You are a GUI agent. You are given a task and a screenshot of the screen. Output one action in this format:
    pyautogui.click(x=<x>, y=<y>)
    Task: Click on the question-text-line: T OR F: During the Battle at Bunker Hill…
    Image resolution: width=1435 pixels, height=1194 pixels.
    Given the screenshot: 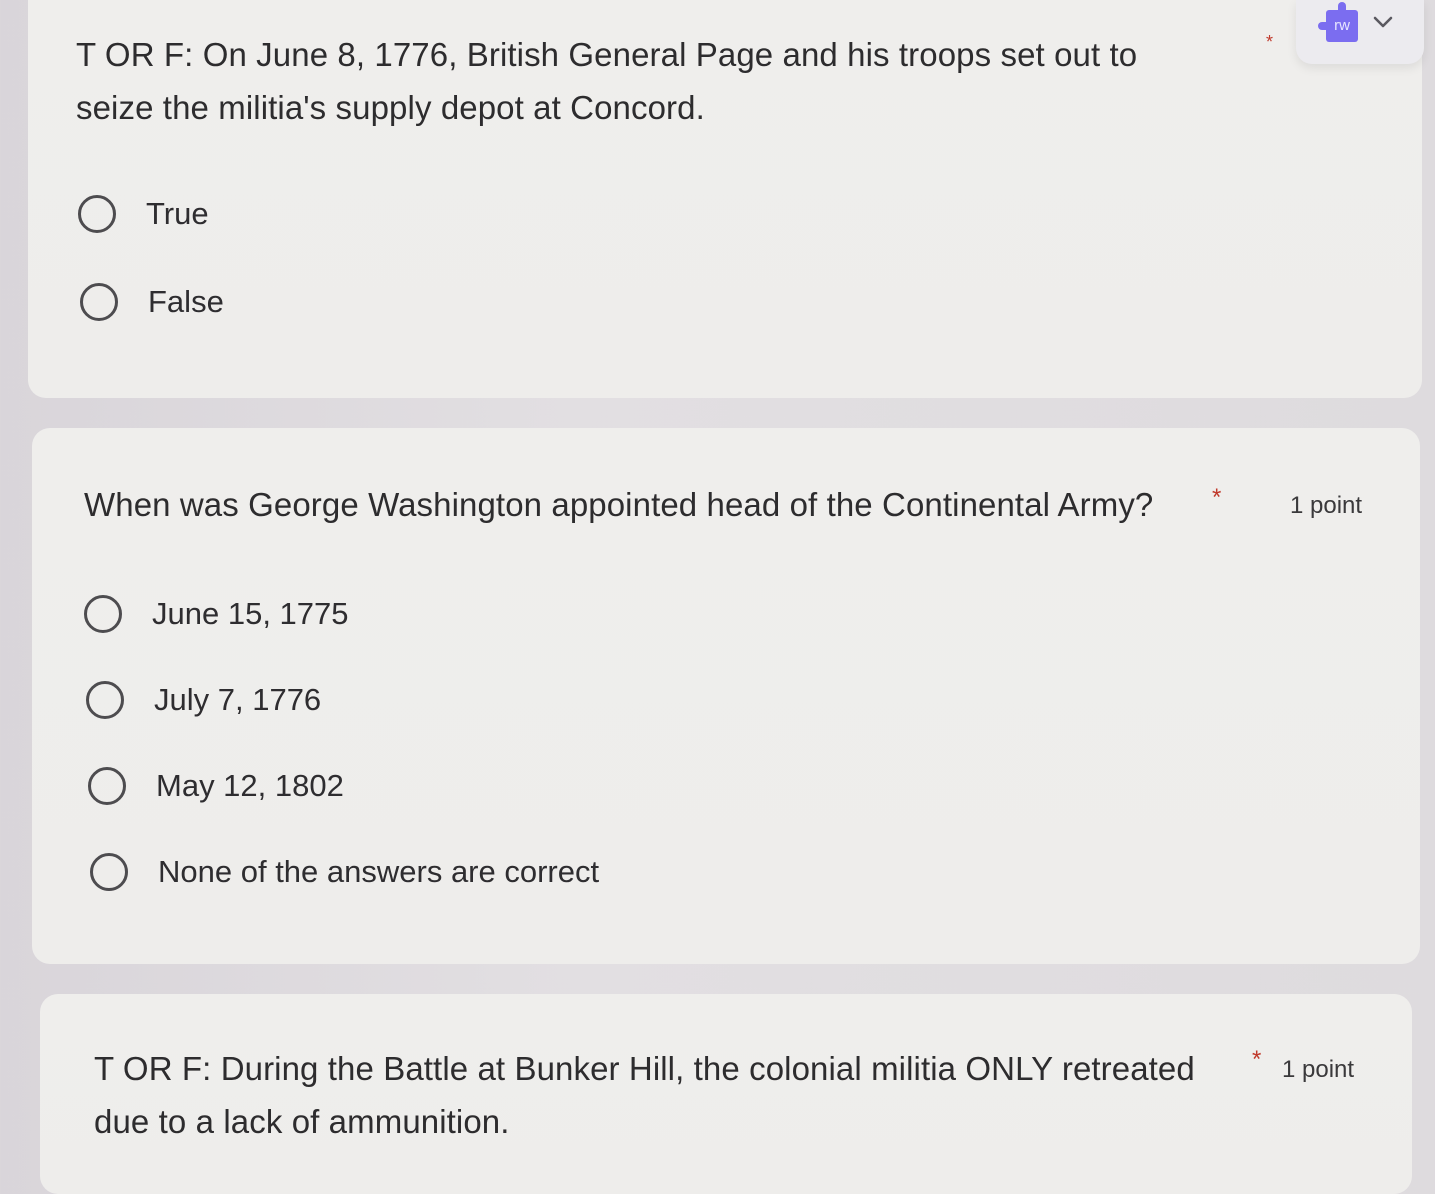 What is the action you would take?
    pyautogui.click(x=644, y=1068)
    